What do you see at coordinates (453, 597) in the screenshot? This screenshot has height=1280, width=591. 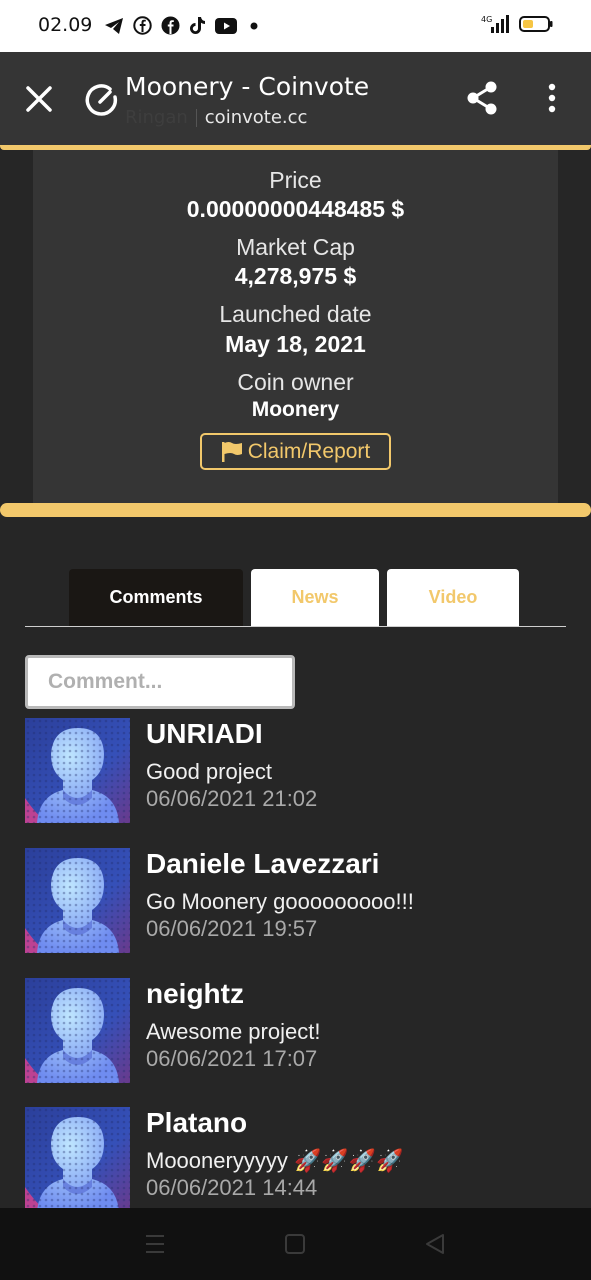 I see `tab-video: Video` at bounding box center [453, 597].